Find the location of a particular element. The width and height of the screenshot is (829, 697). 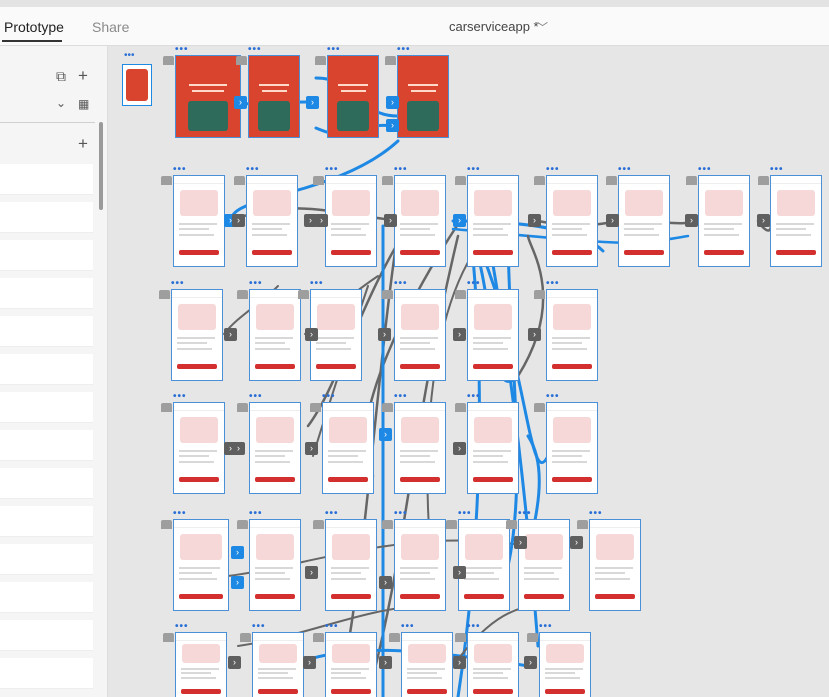

tab-prototype: Prototype is located at coordinates (34, 27).